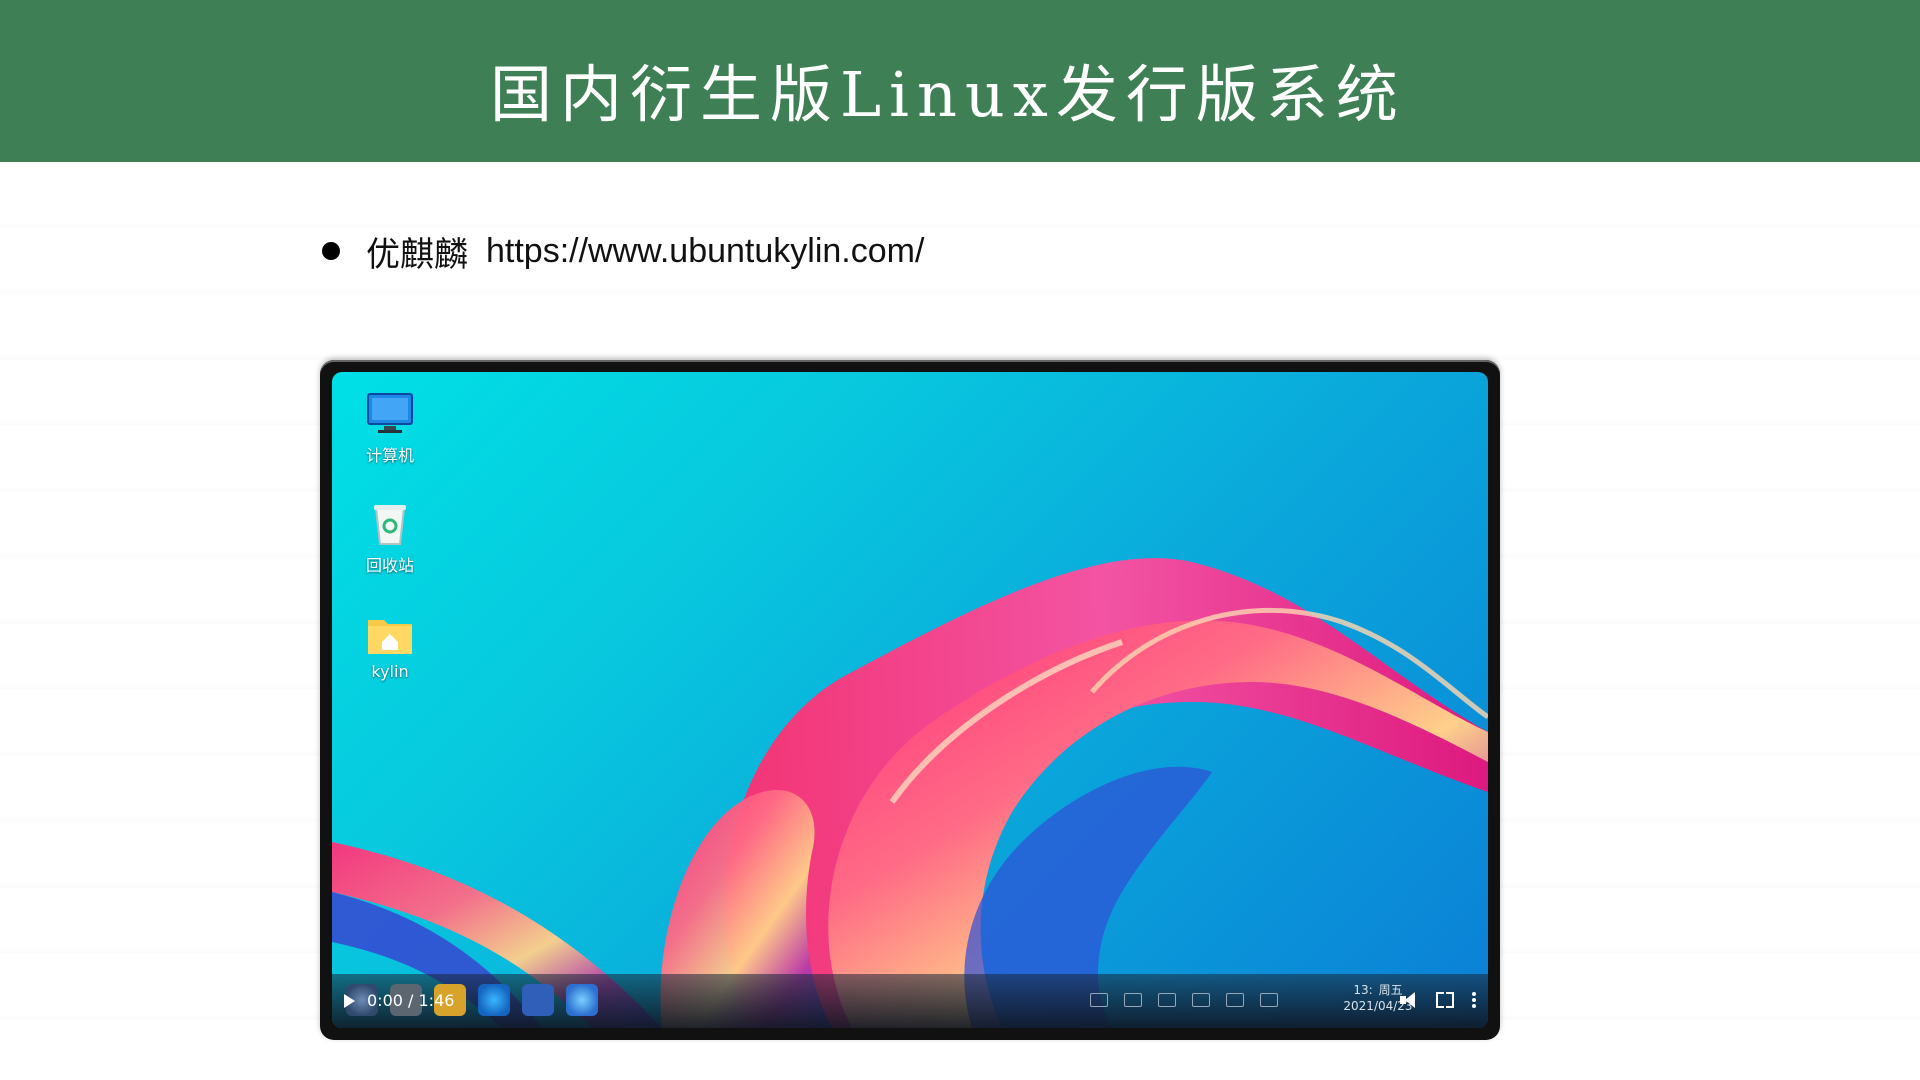 The height and width of the screenshot is (1080, 1920). Describe the element at coordinates (1167, 1000) in the screenshot. I see `sound-icon` at that location.